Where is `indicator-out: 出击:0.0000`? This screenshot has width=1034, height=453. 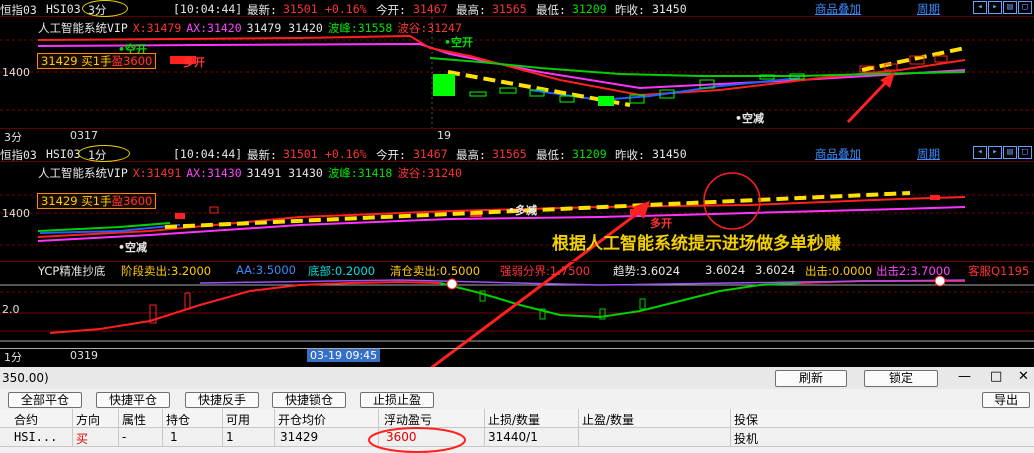
indicator-out: 出击:0.0000 is located at coordinates (839, 271).